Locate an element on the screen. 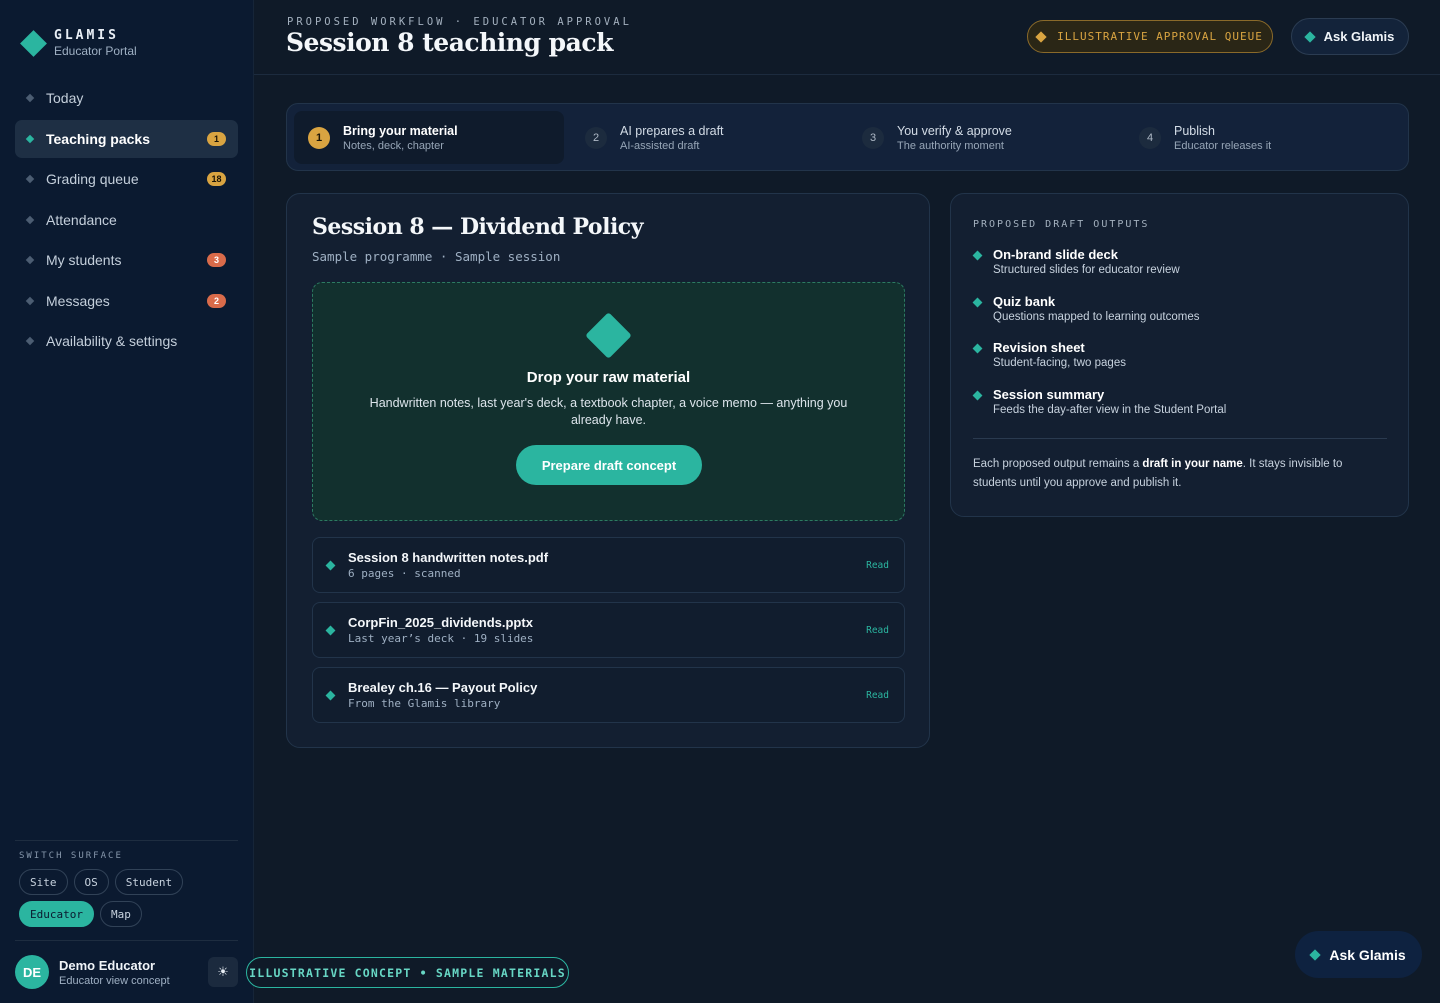  count-badge: 18 is located at coordinates (216, 179).